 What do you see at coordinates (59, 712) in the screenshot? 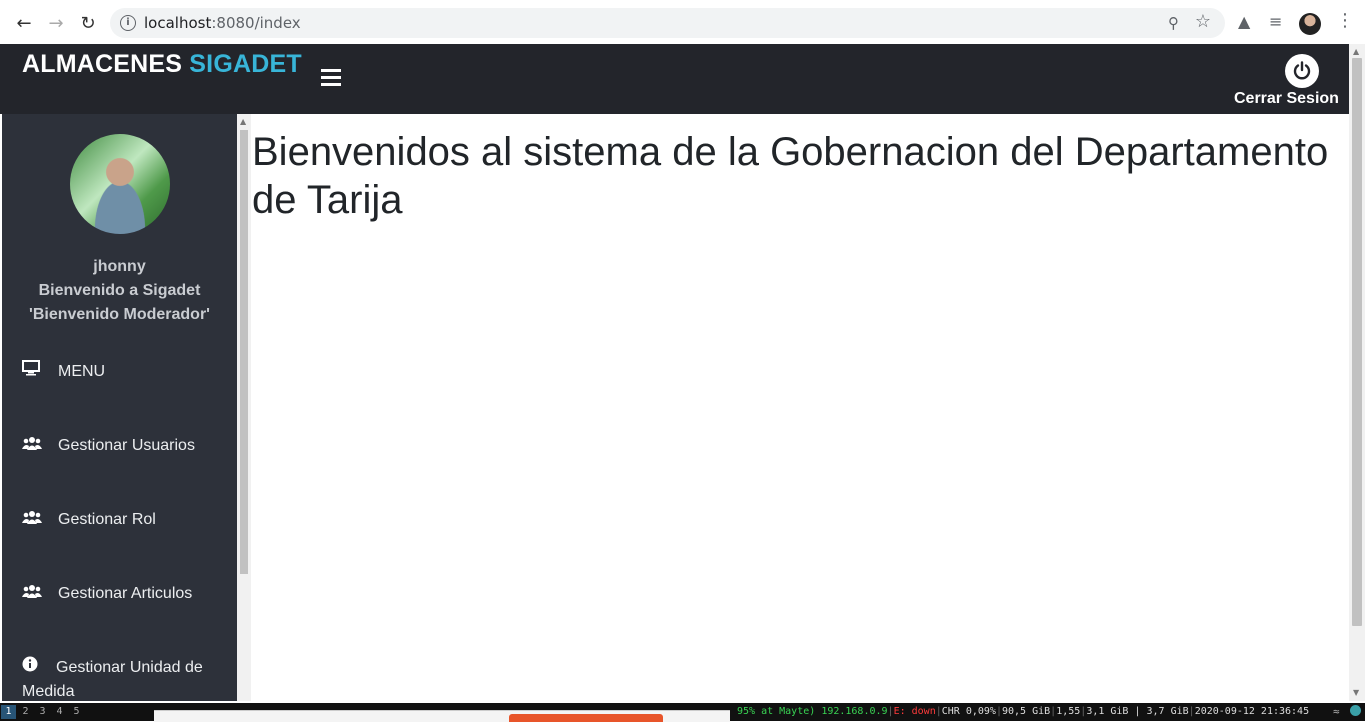
I see `workspace-button: 4` at bounding box center [59, 712].